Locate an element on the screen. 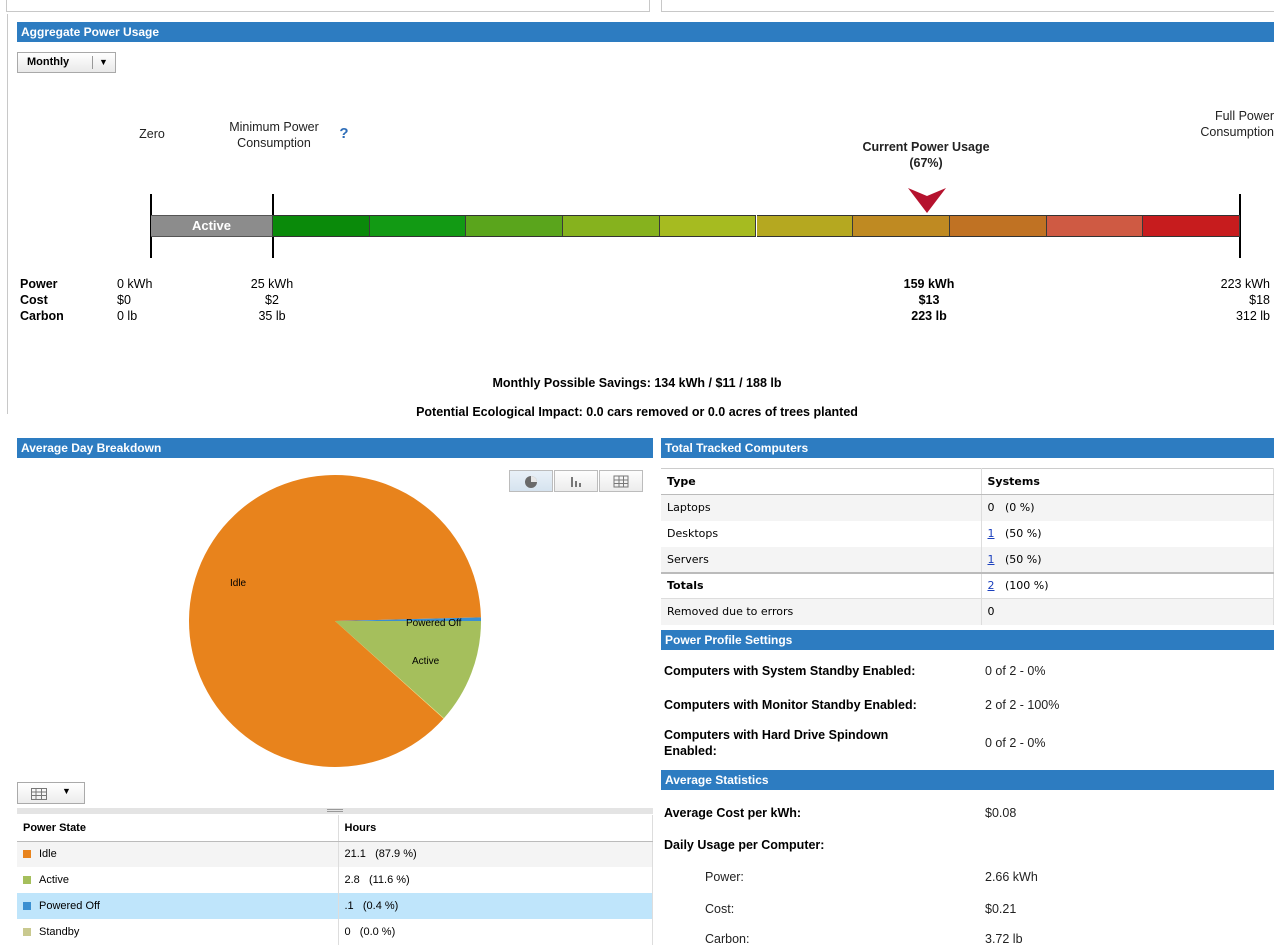  table-resize-handle is located at coordinates (335, 811).